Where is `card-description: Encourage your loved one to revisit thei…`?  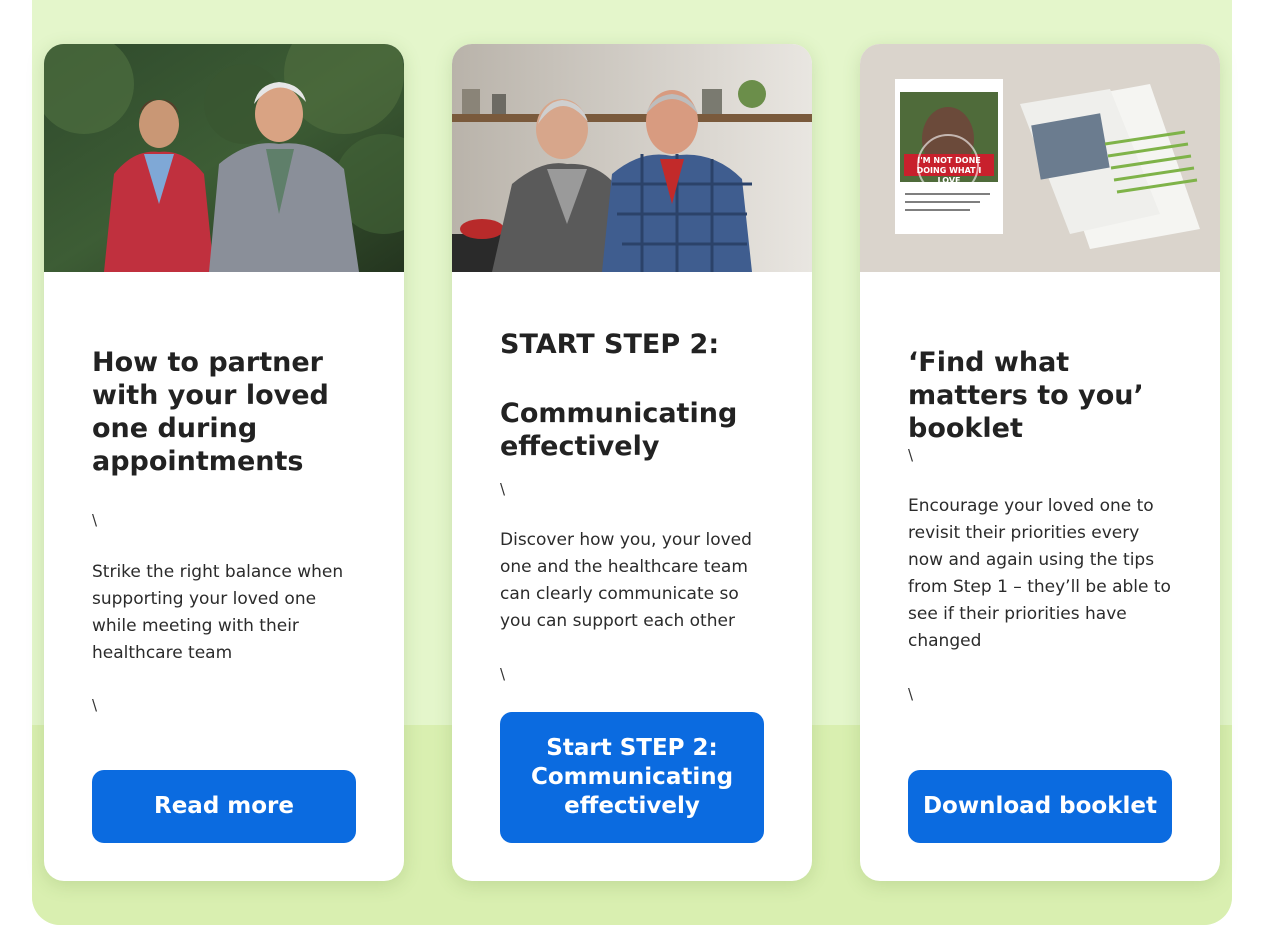 card-description: Encourage your loved one to revisit thei… is located at coordinates (1039, 573).